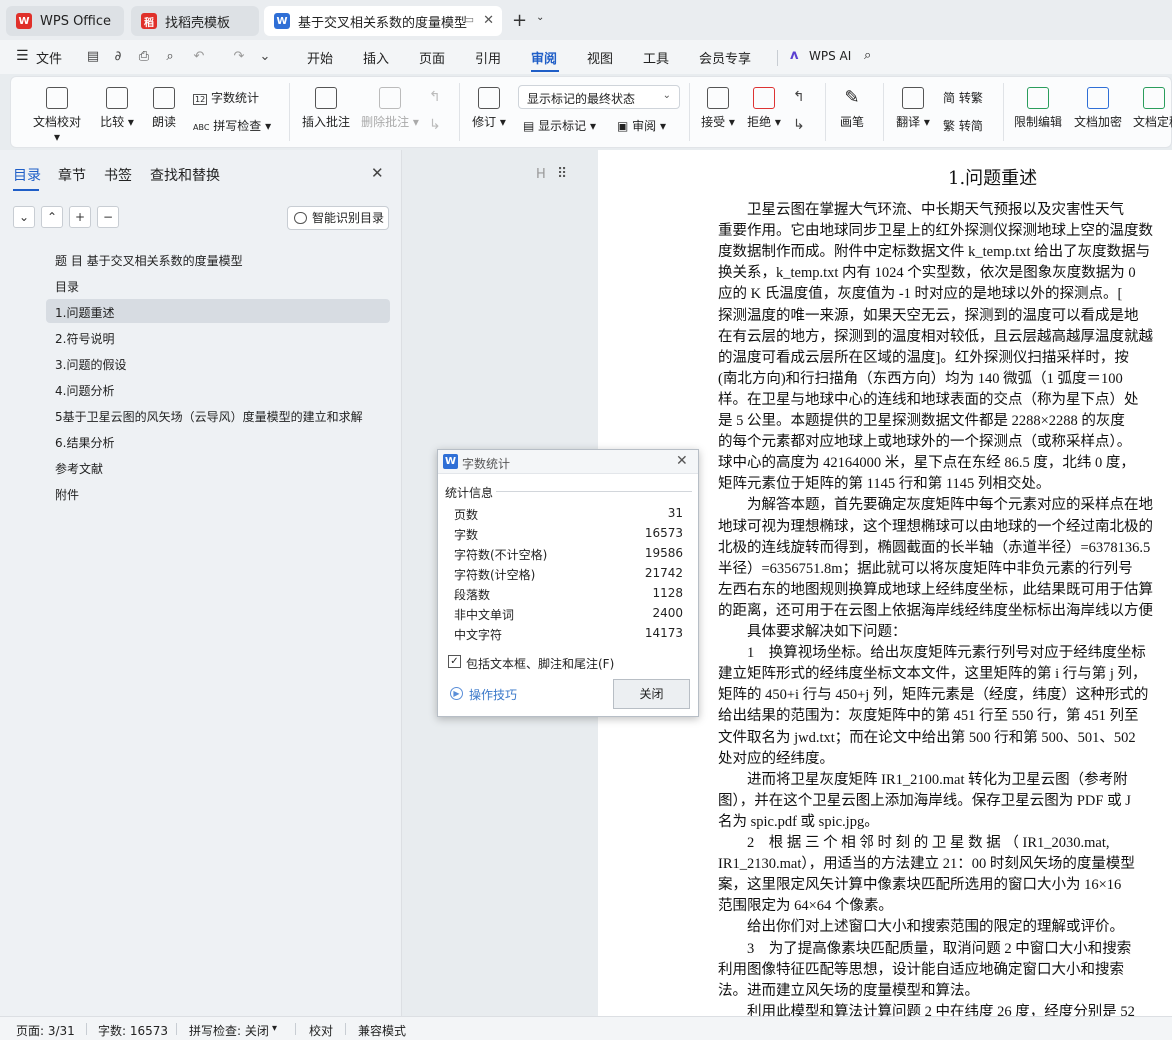 Image resolution: width=1172 pixels, height=1040 pixels. I want to click on smart-toc-icon, so click(300, 218).